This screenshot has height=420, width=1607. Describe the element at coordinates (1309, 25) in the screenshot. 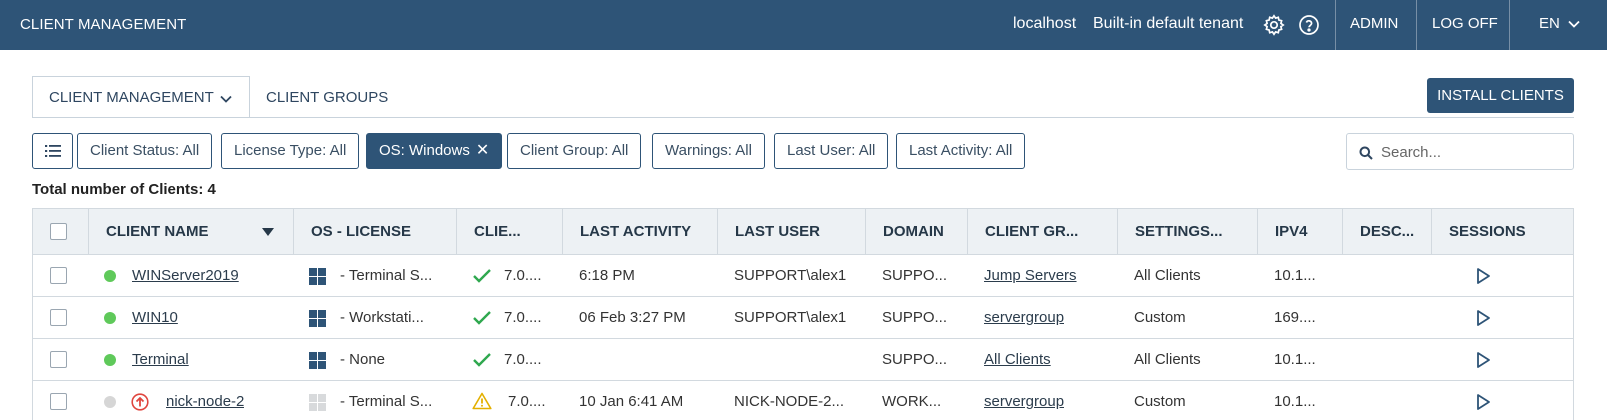

I see `help-icon` at that location.